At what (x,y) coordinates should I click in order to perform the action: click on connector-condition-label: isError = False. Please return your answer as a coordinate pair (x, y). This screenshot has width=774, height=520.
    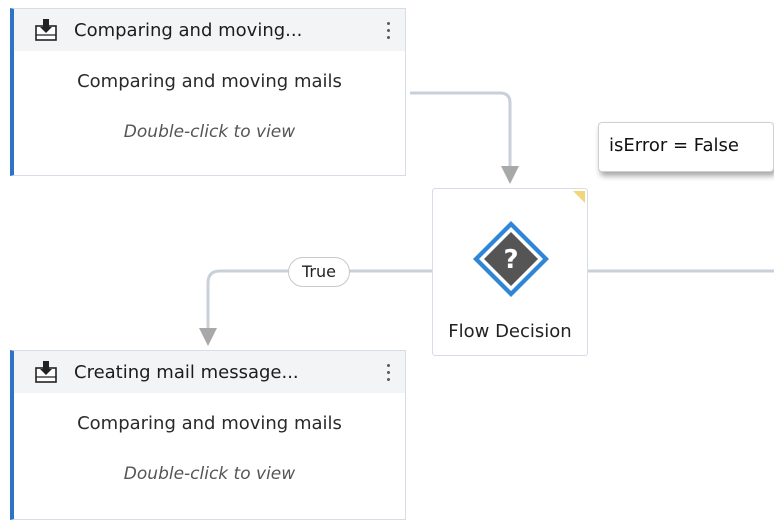
    Looking at the image, I should click on (686, 147).